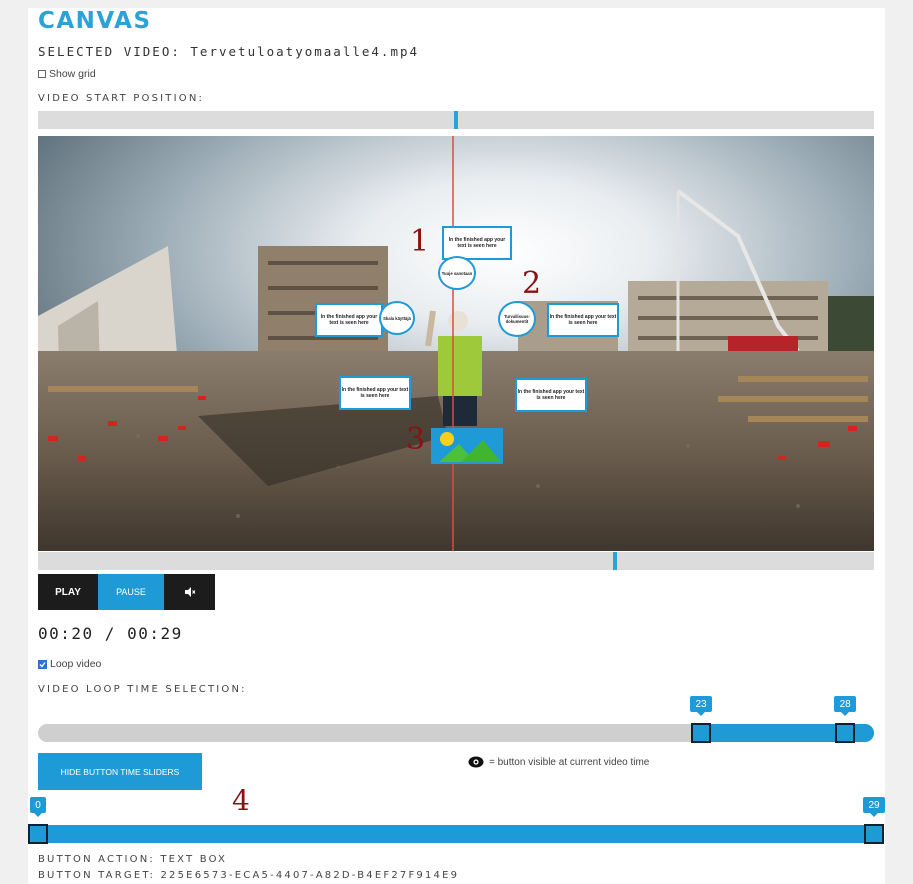 The width and height of the screenshot is (913, 884). What do you see at coordinates (845, 706) in the screenshot?
I see `loop-end-tooltip: 28` at bounding box center [845, 706].